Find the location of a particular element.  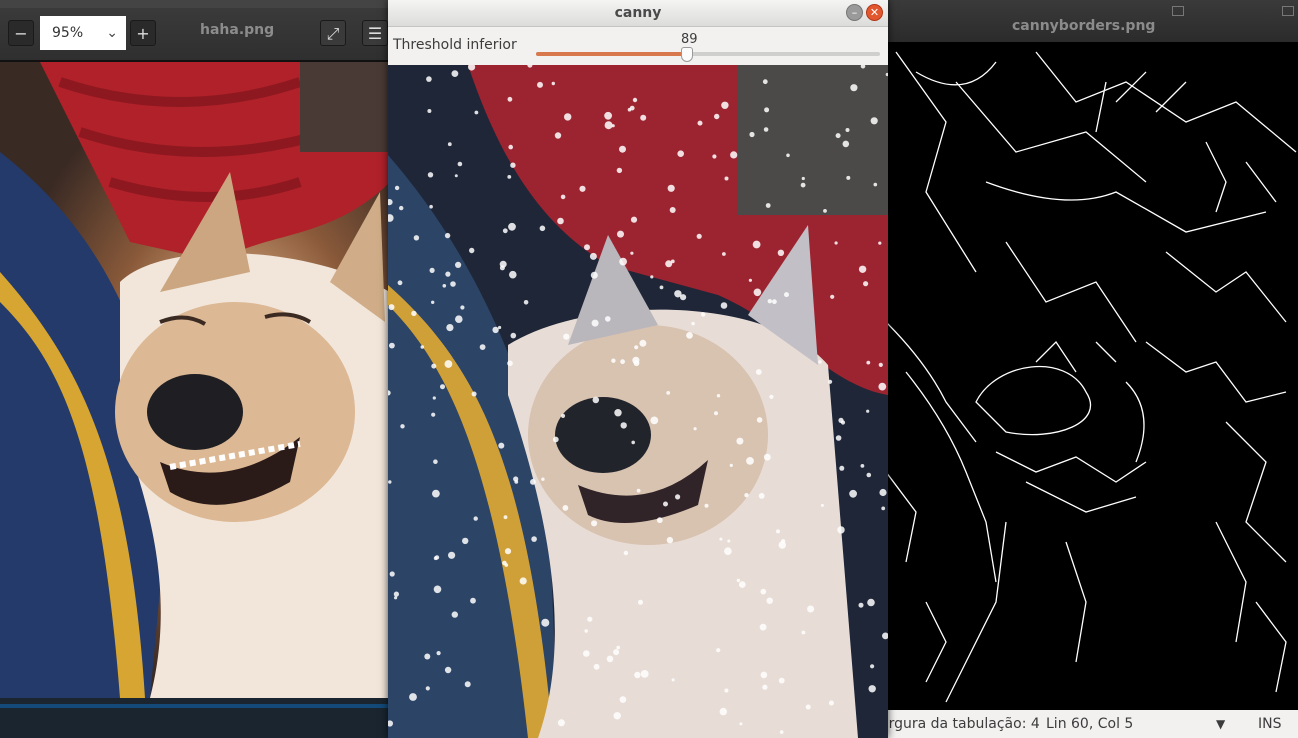

threshold-slider is located at coordinates (708, 55).